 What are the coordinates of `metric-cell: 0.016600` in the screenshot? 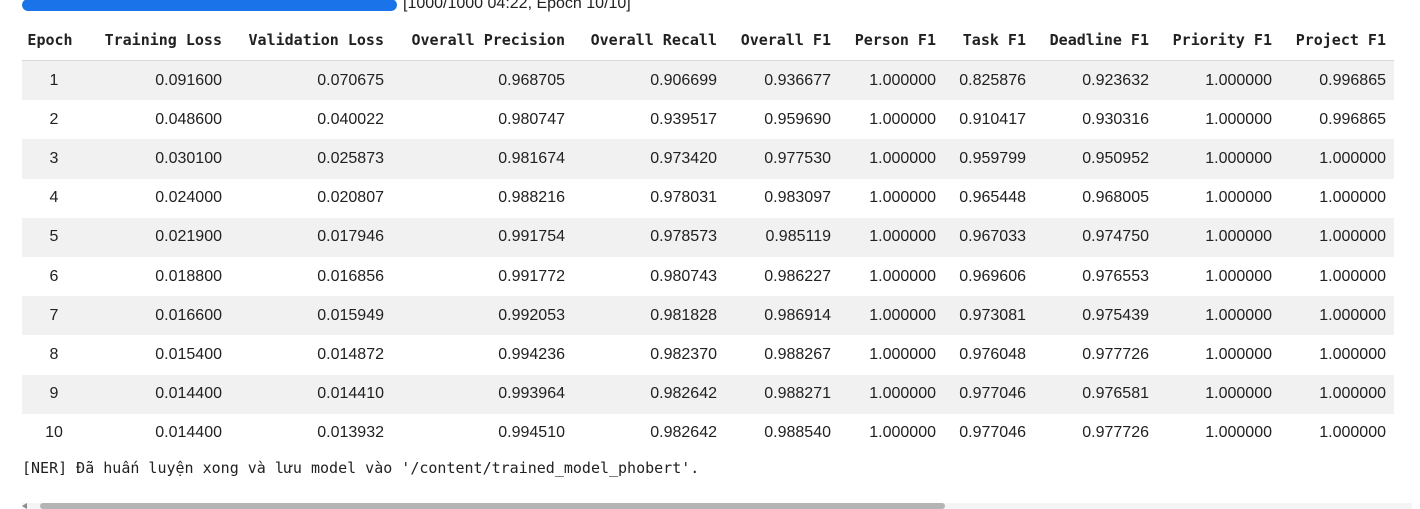 It's located at (158, 316).